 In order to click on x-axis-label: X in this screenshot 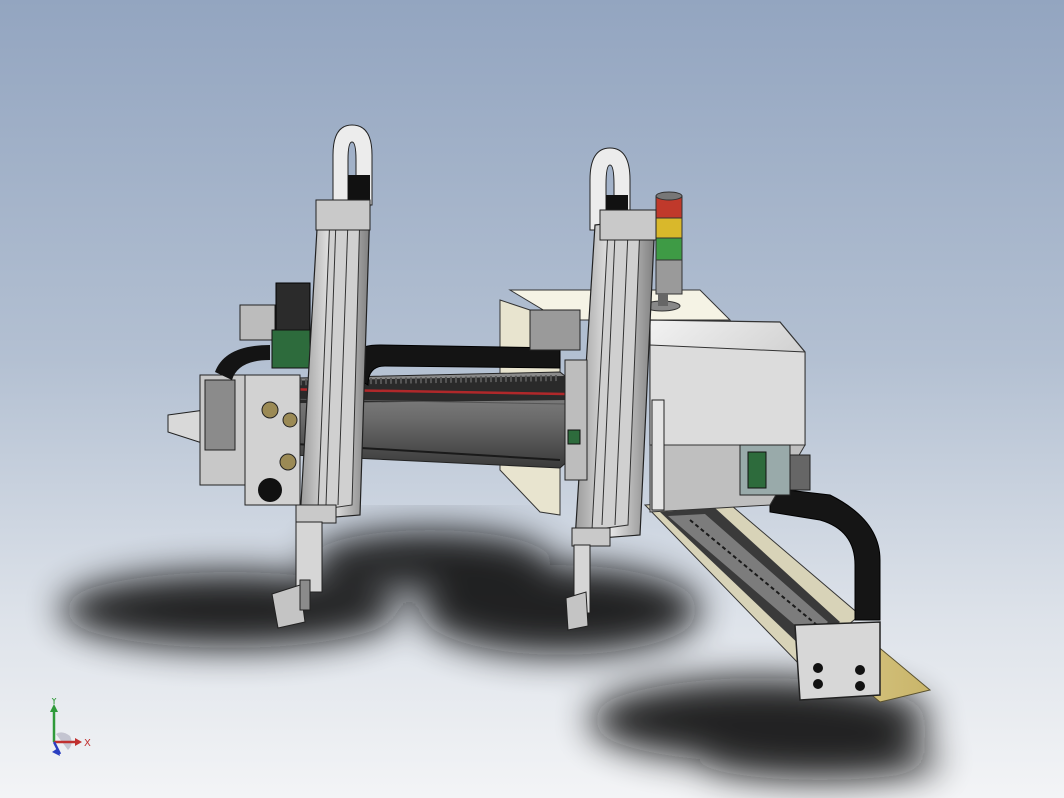, I will do `click(87, 743)`.